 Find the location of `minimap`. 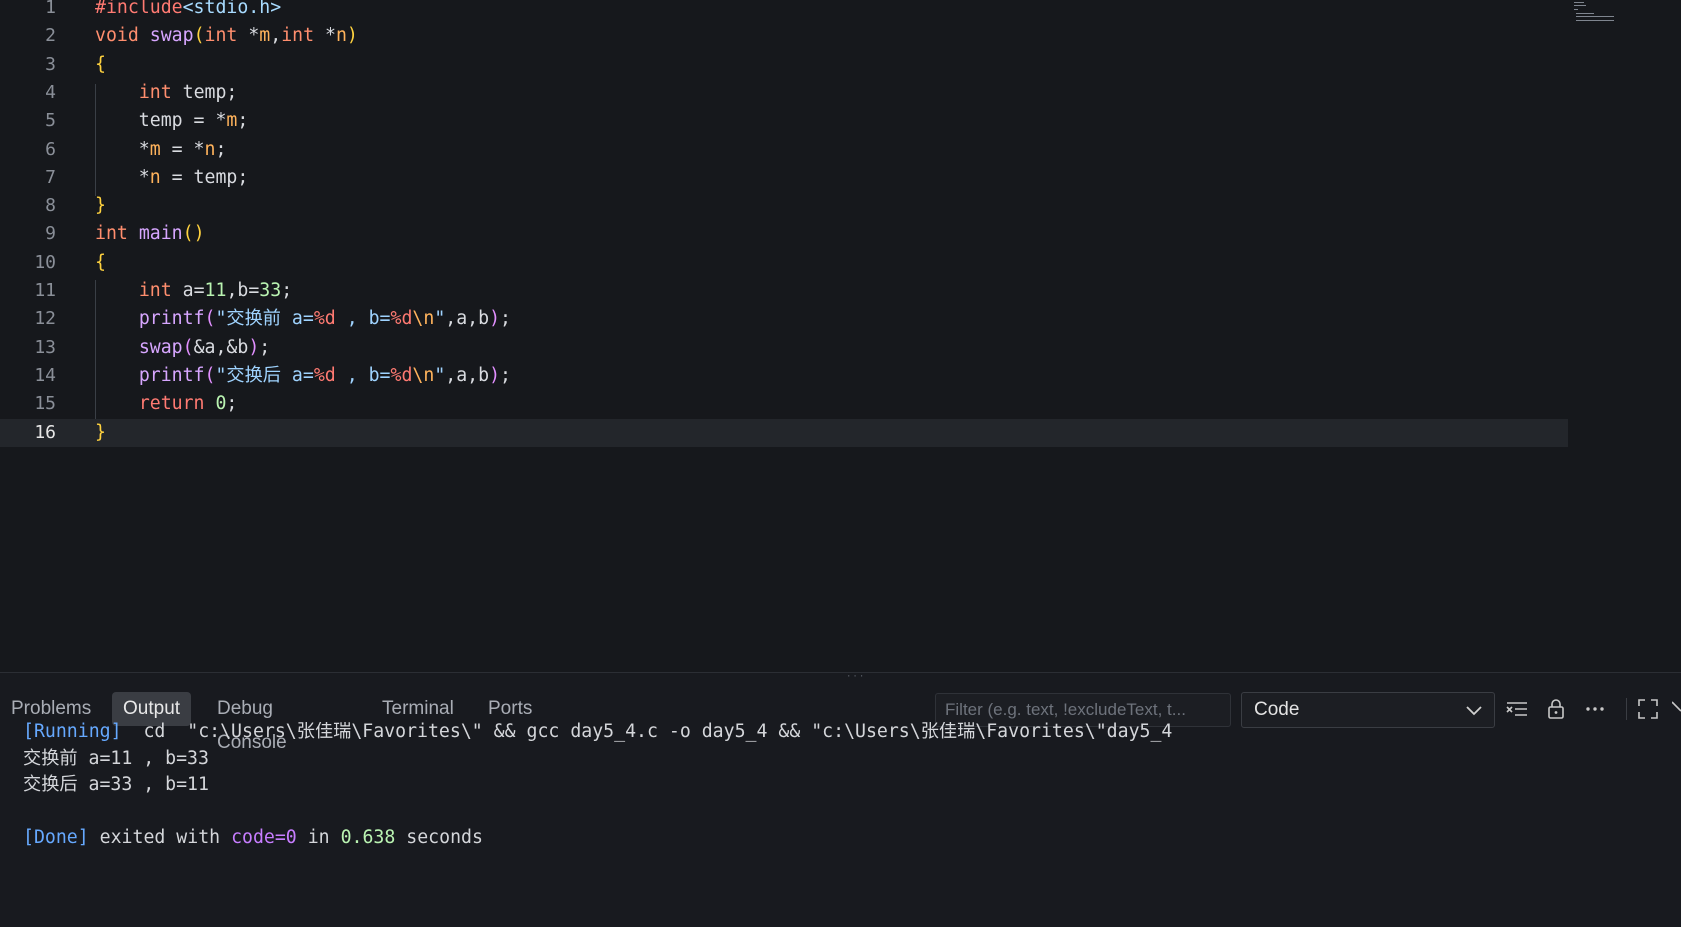

minimap is located at coordinates (1594, 15).